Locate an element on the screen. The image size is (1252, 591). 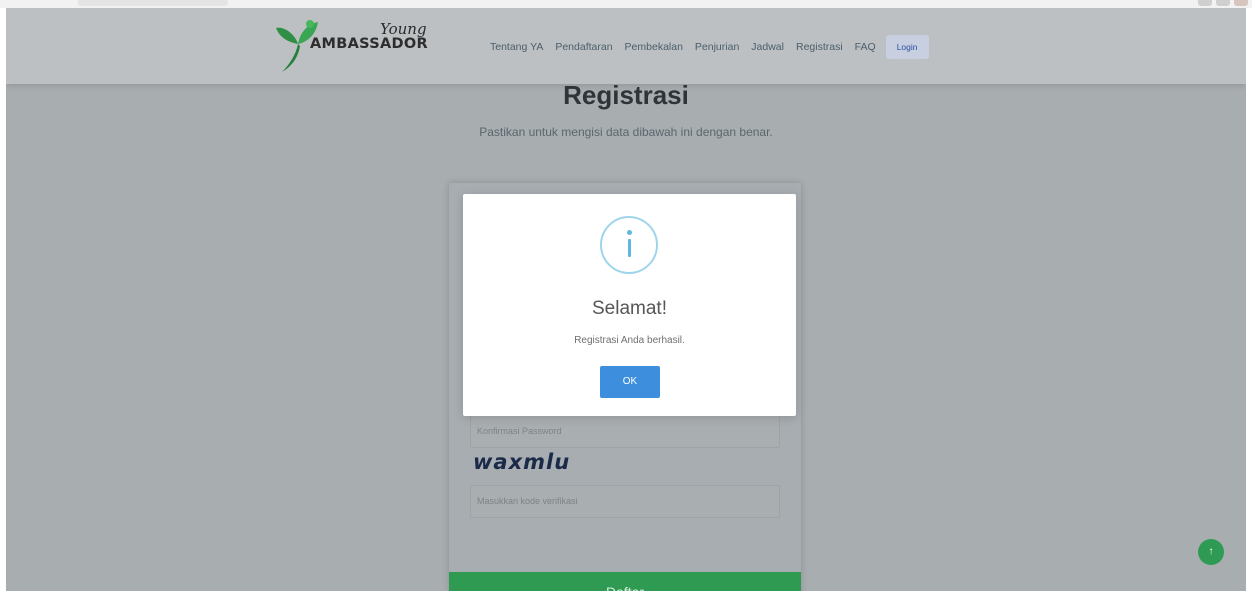
success-dialog: Selamat! Registrasi Anda berhasil. OK is located at coordinates (629, 305).